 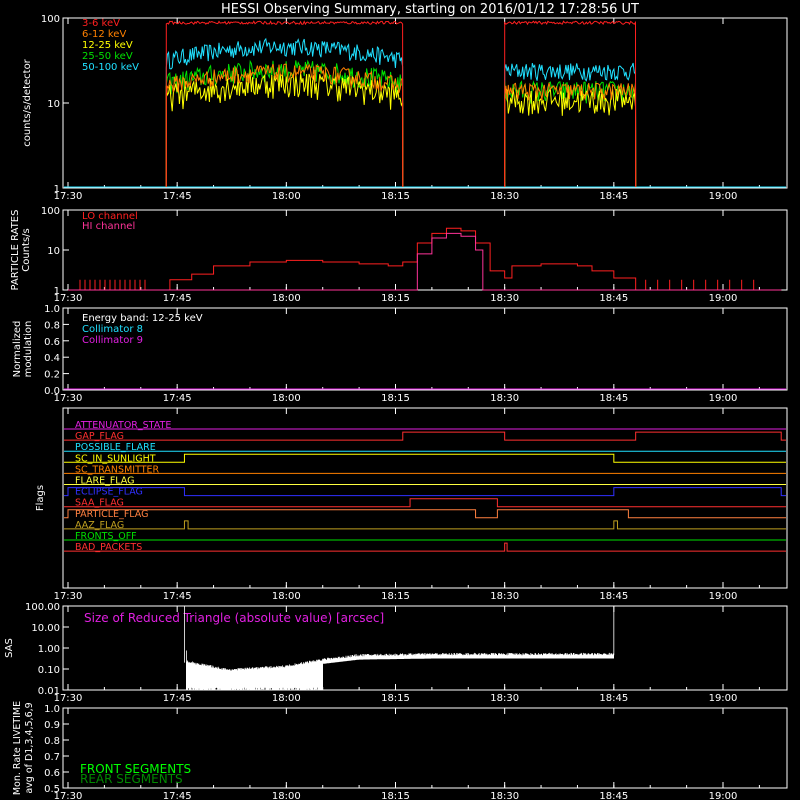 I want to click on modulation-xtick-label: 18:45, so click(x=613, y=398).